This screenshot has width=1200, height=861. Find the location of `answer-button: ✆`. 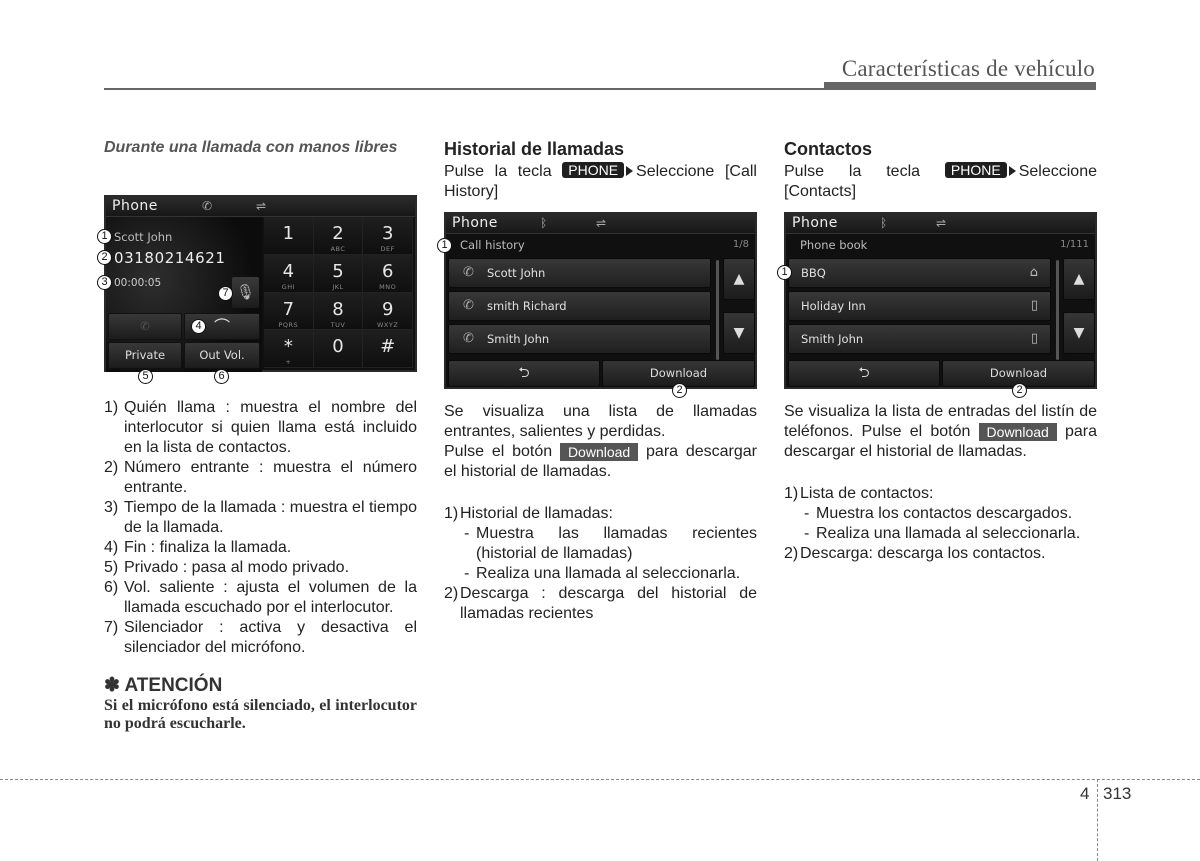

answer-button: ✆ is located at coordinates (145, 326).